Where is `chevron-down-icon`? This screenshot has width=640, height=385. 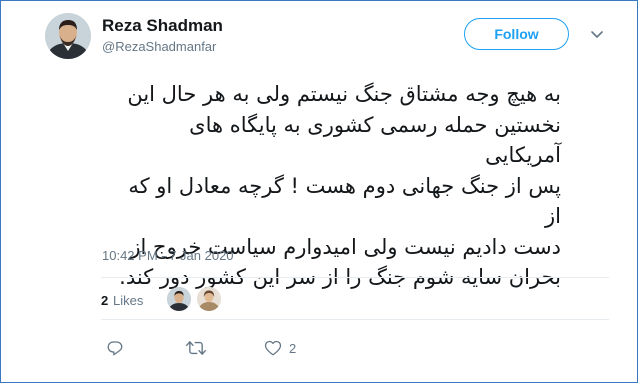 chevron-down-icon is located at coordinates (597, 34).